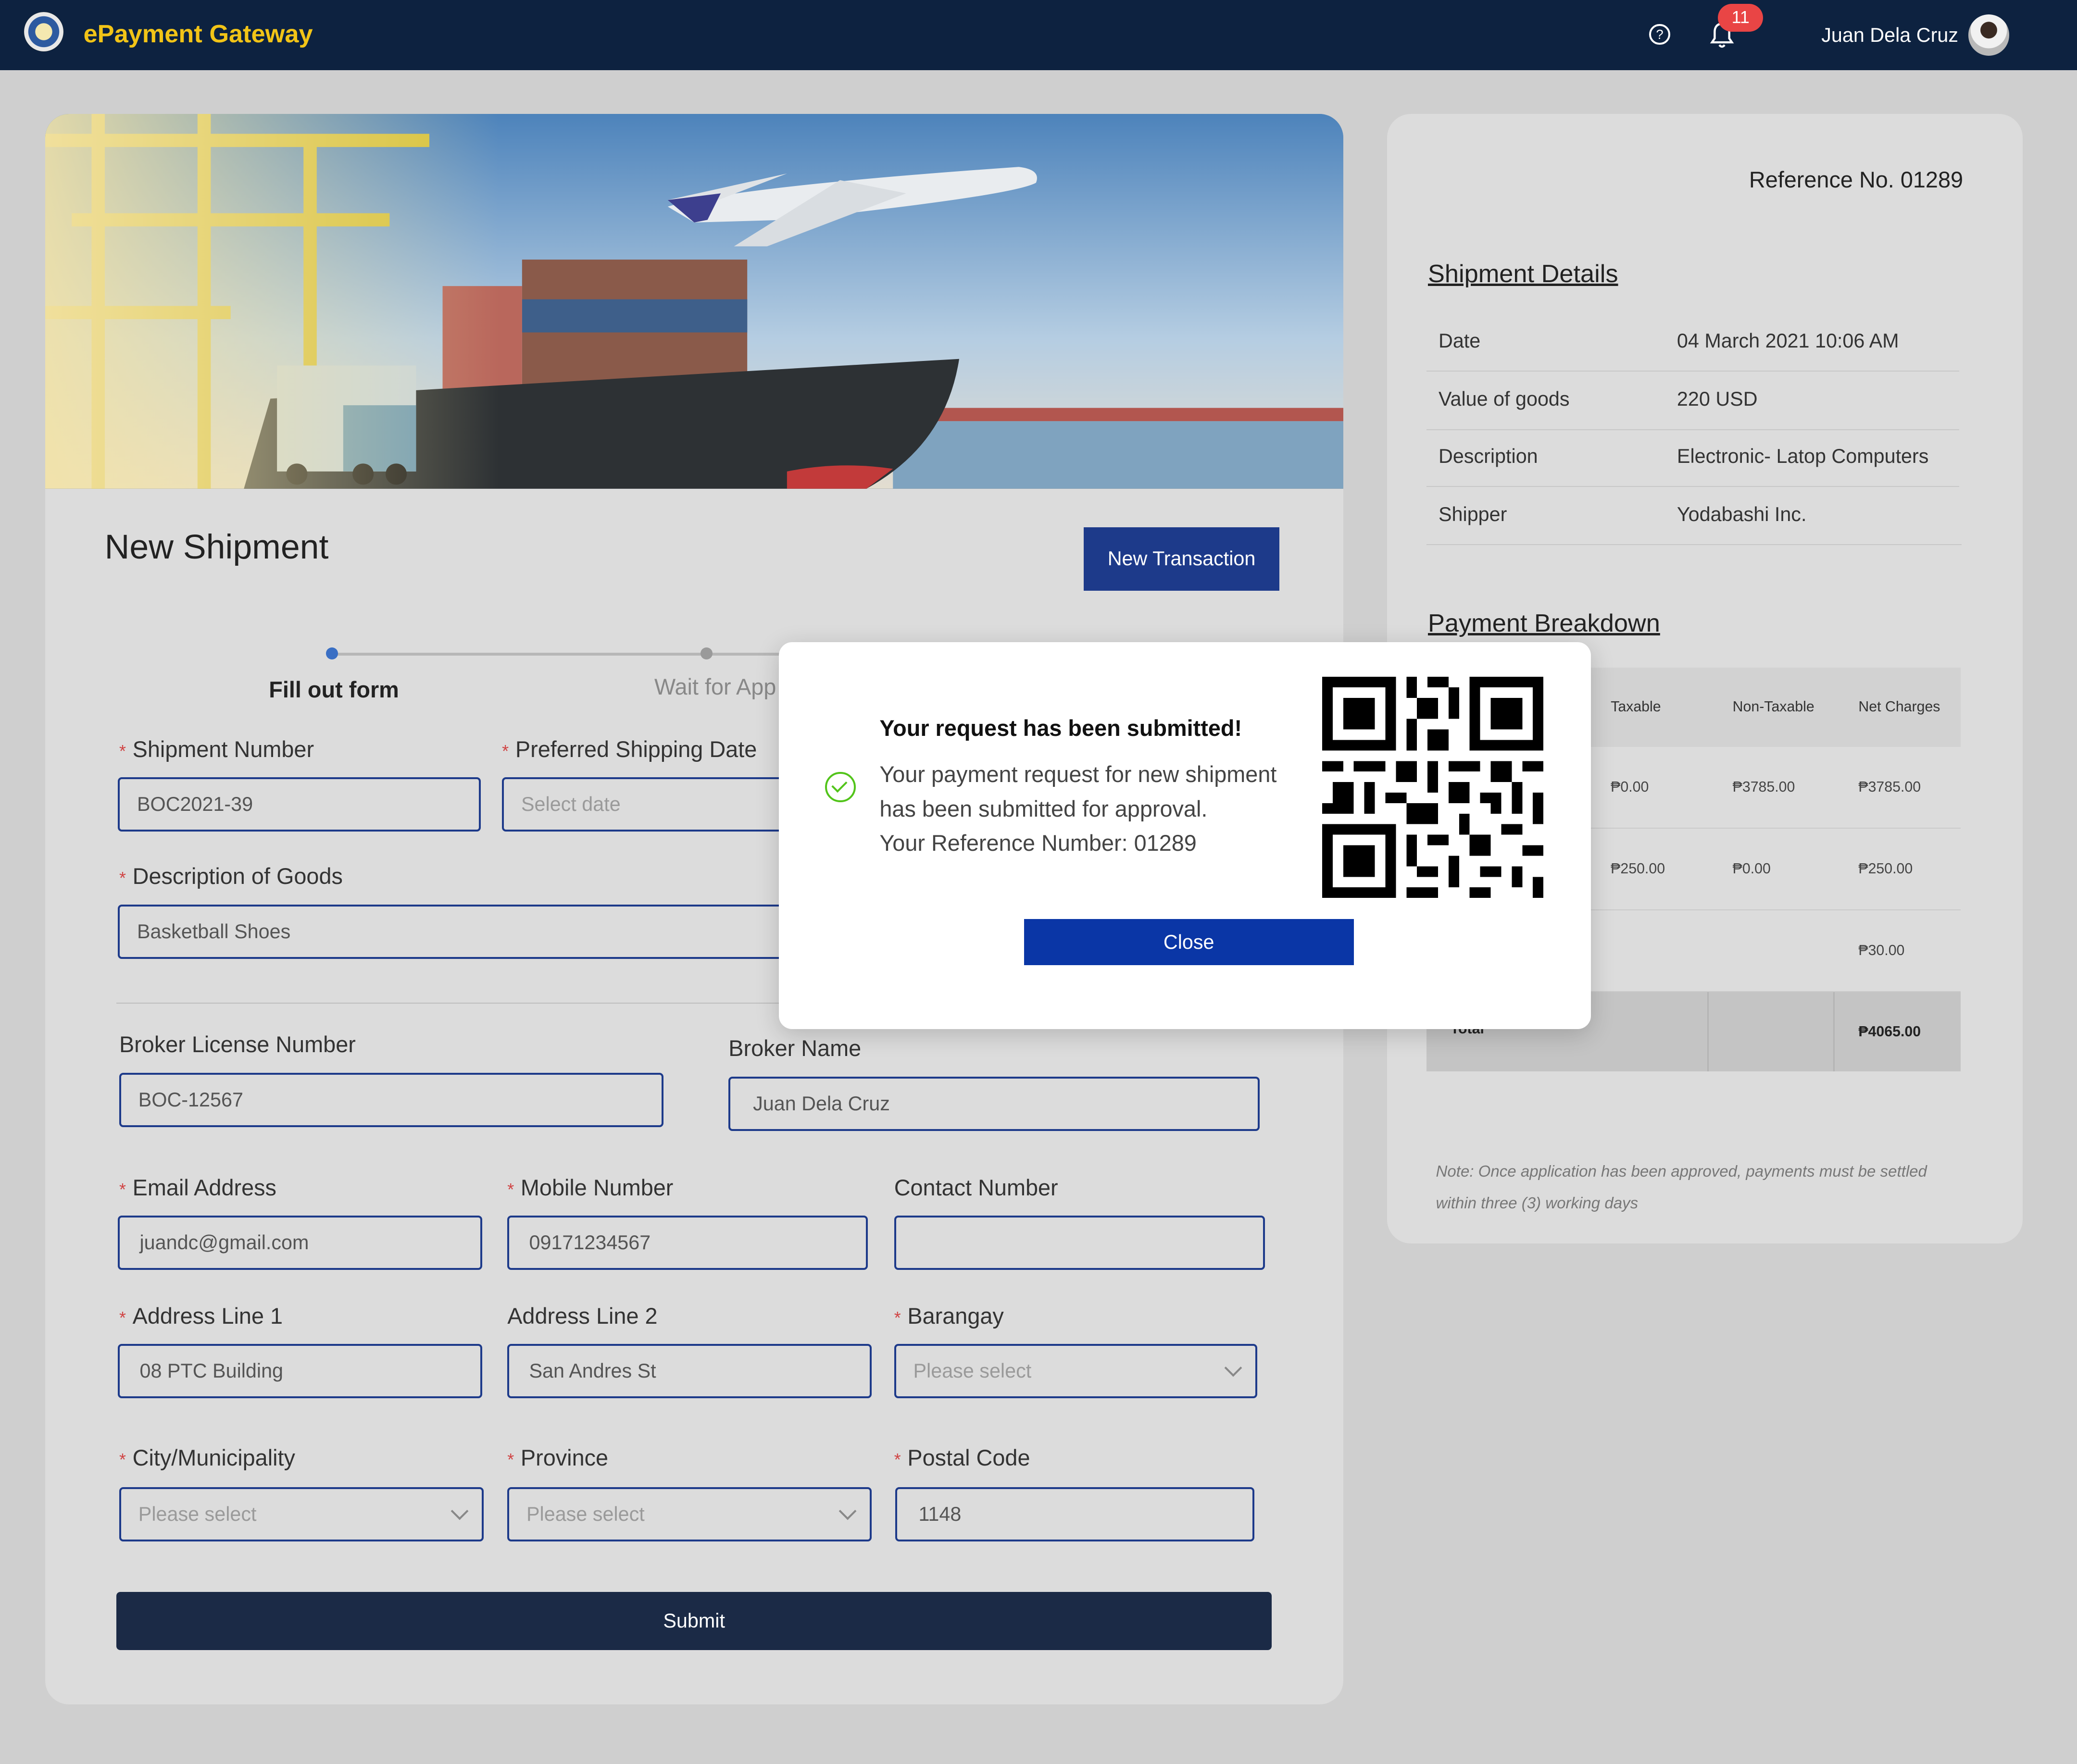 The image size is (2077, 1764). I want to click on city-select: Please select, so click(301, 1514).